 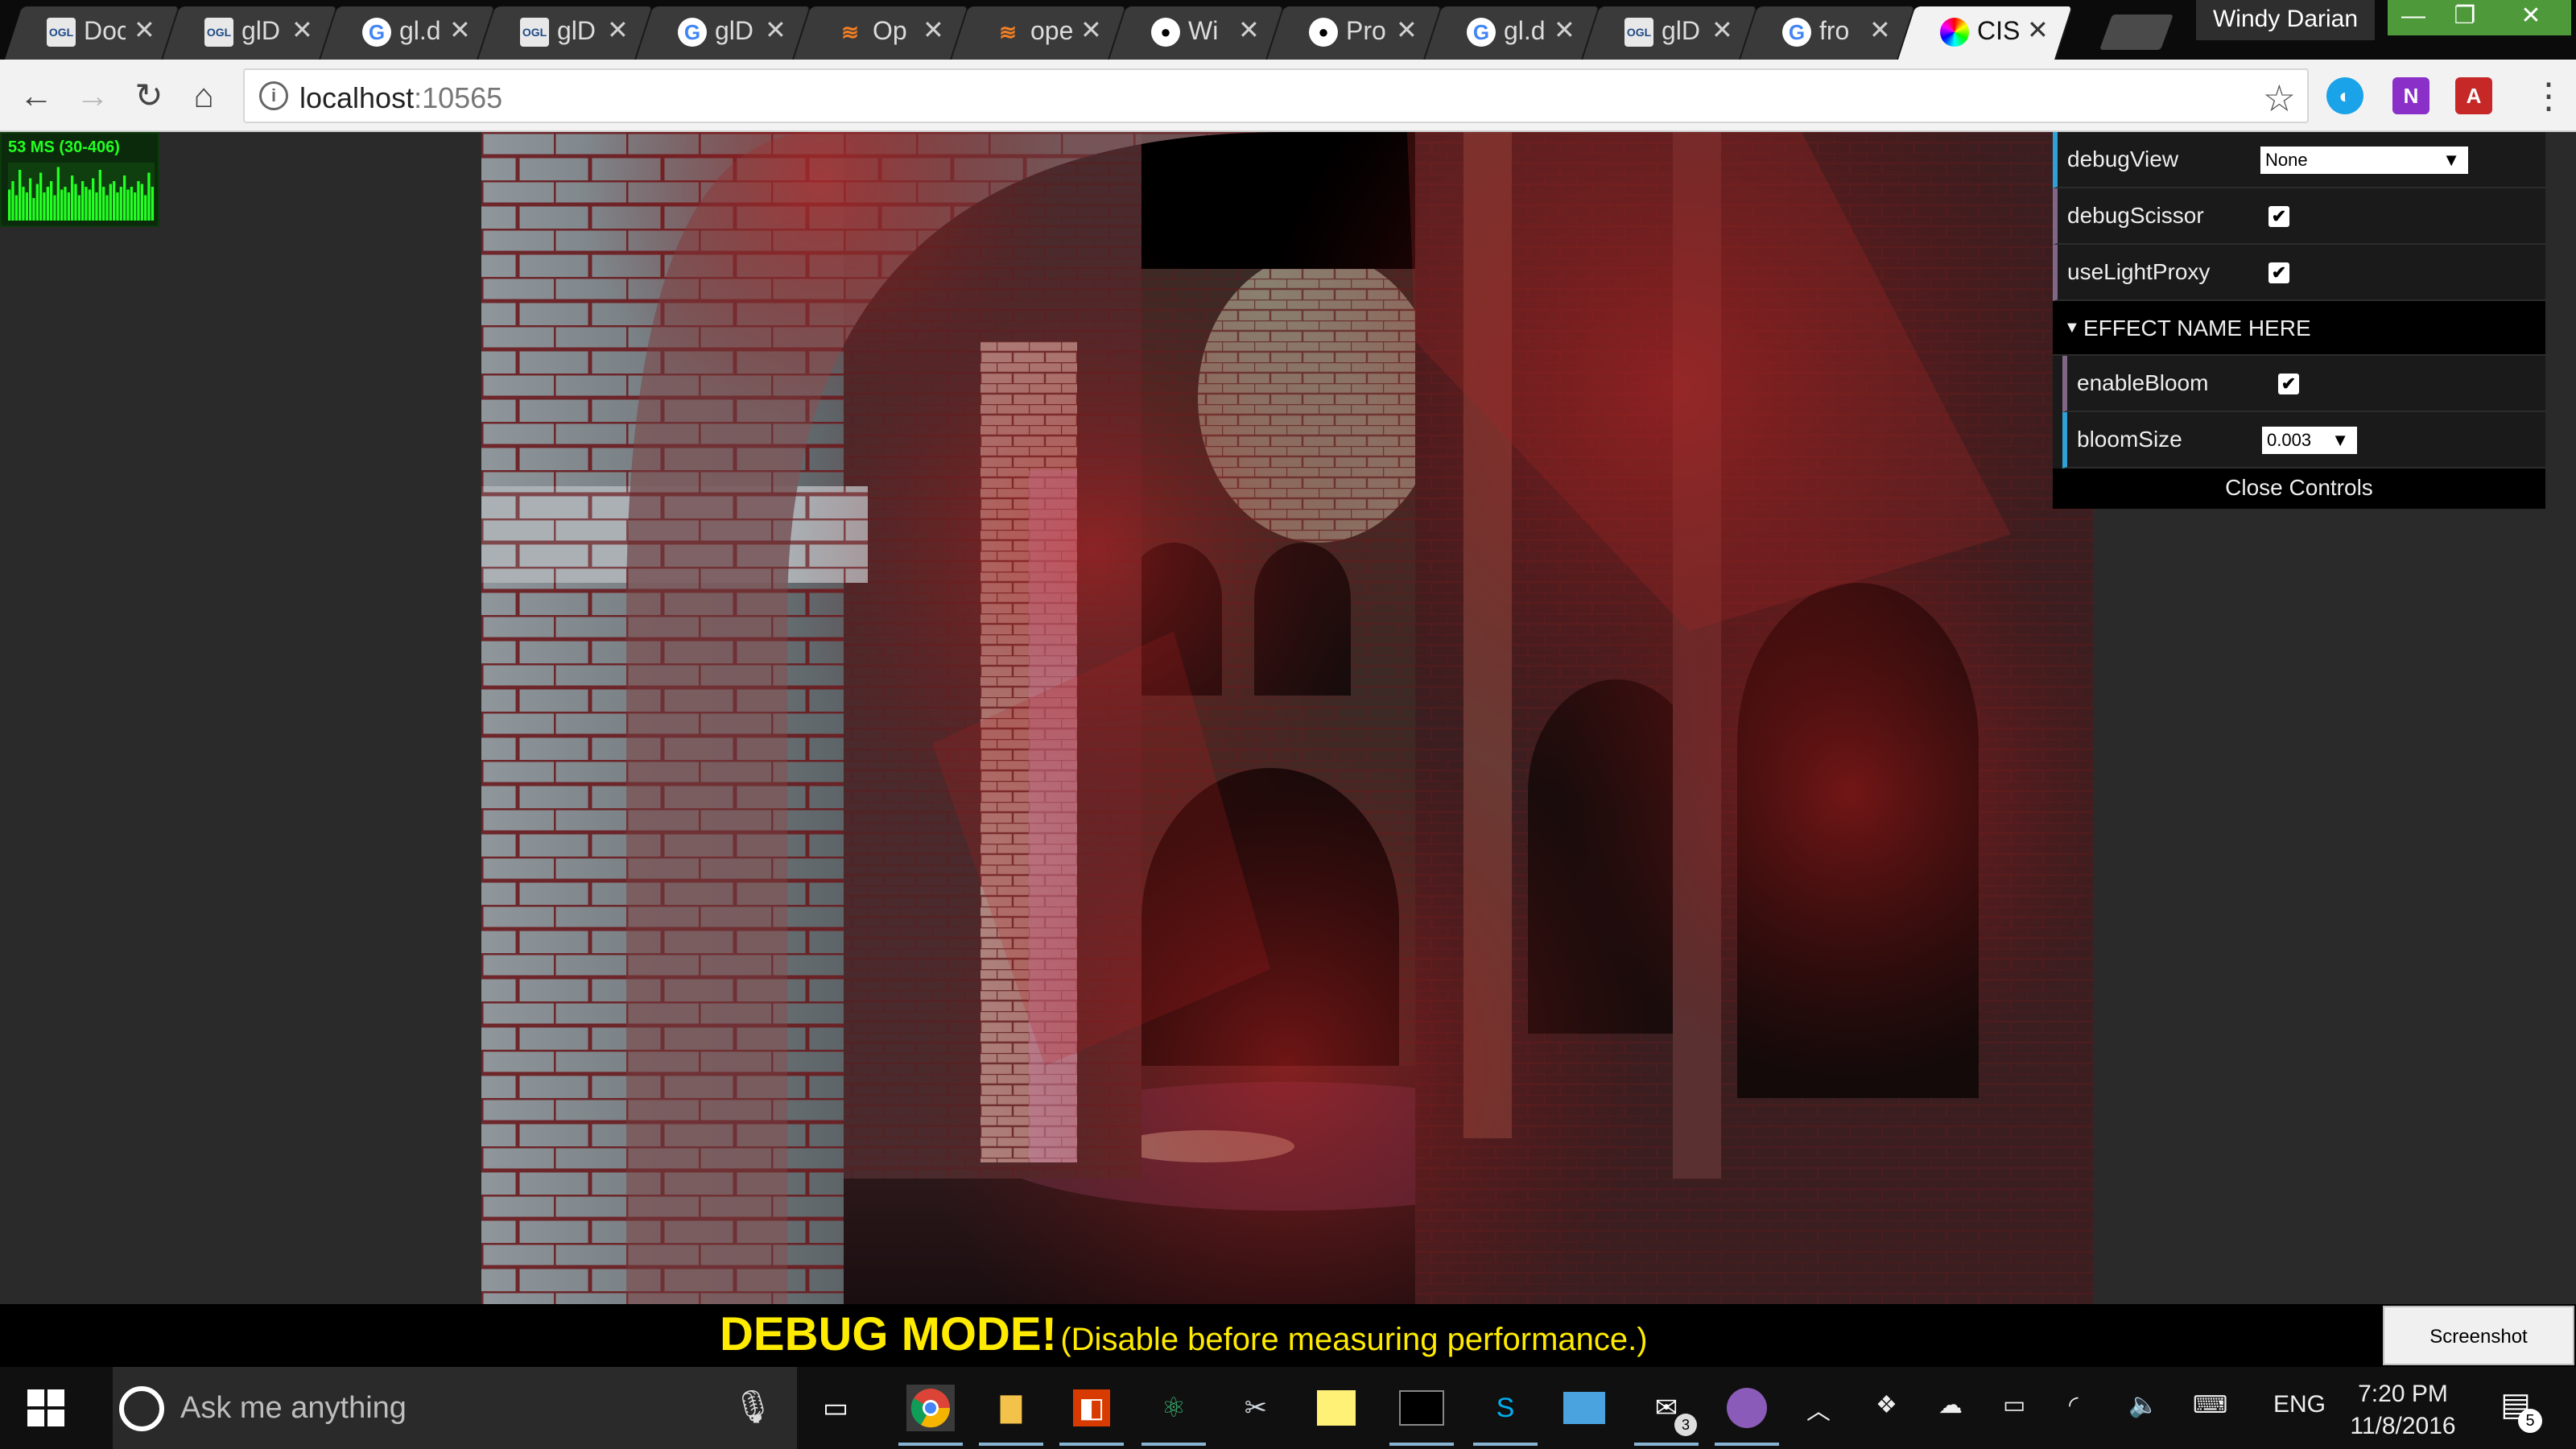 I want to click on language-indicator: ENG, so click(x=2299, y=1404).